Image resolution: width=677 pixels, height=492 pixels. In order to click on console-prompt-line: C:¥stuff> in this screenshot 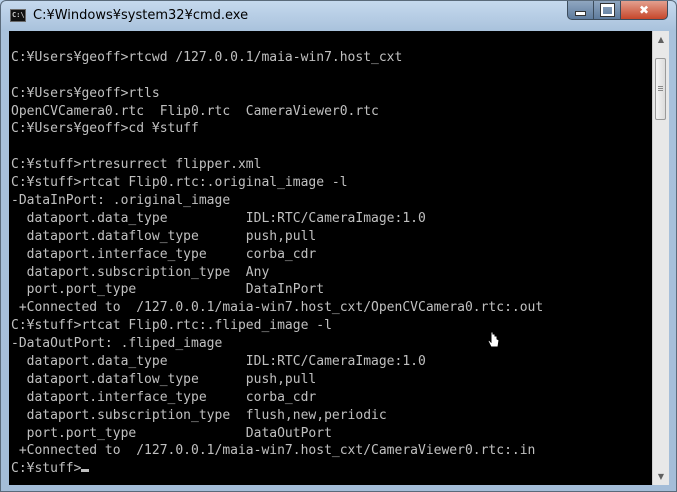, I will do `click(277, 469)`.